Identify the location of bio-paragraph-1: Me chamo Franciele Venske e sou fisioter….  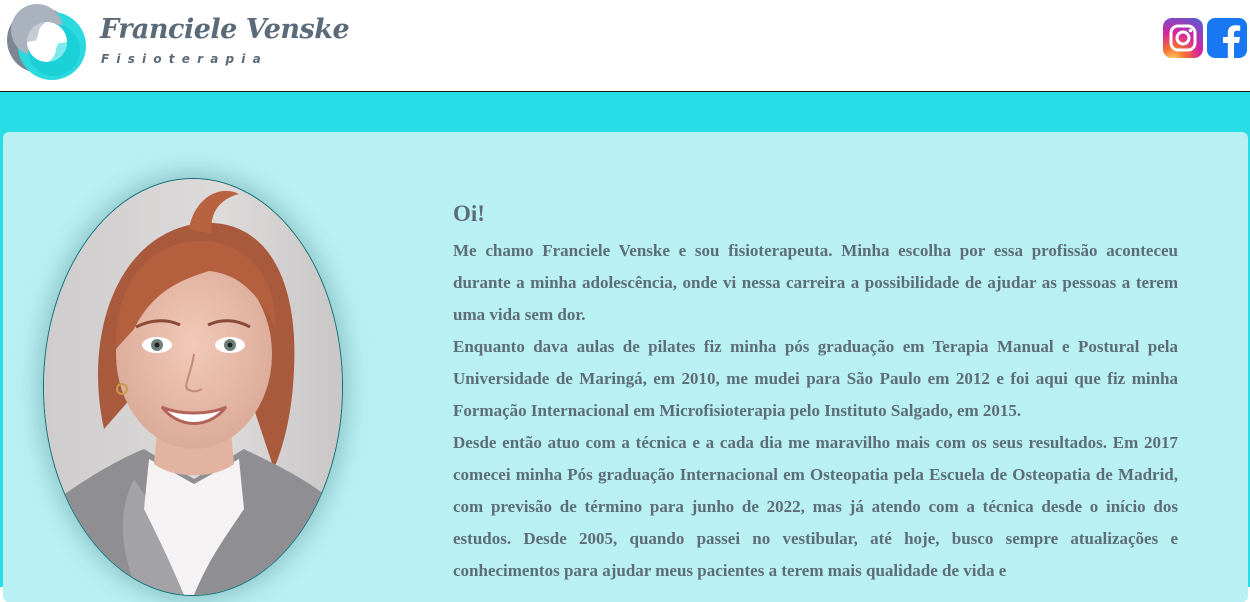
(815, 282).